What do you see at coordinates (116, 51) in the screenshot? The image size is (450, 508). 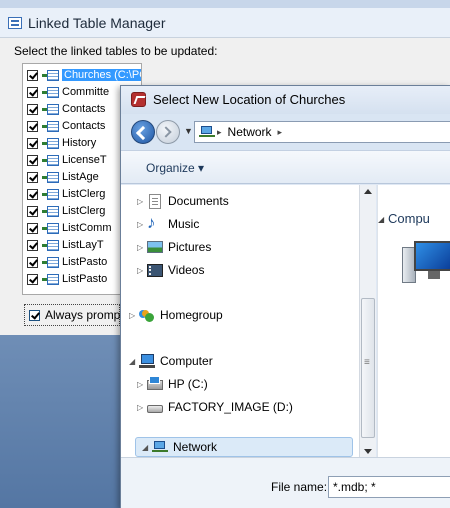 I see `ltm-instruction: Select the linked tables to be updated:` at bounding box center [116, 51].